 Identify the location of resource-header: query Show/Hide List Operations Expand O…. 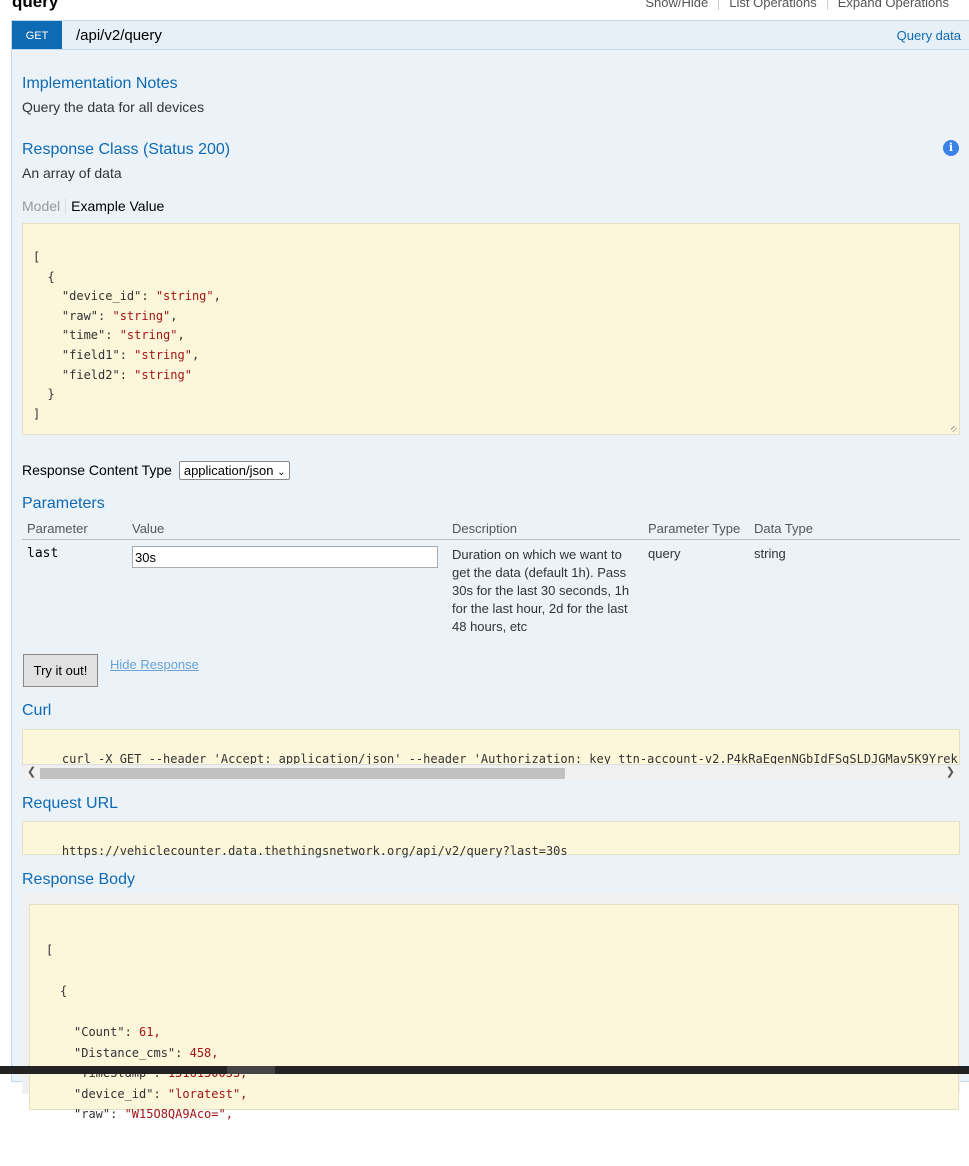
(484, 10).